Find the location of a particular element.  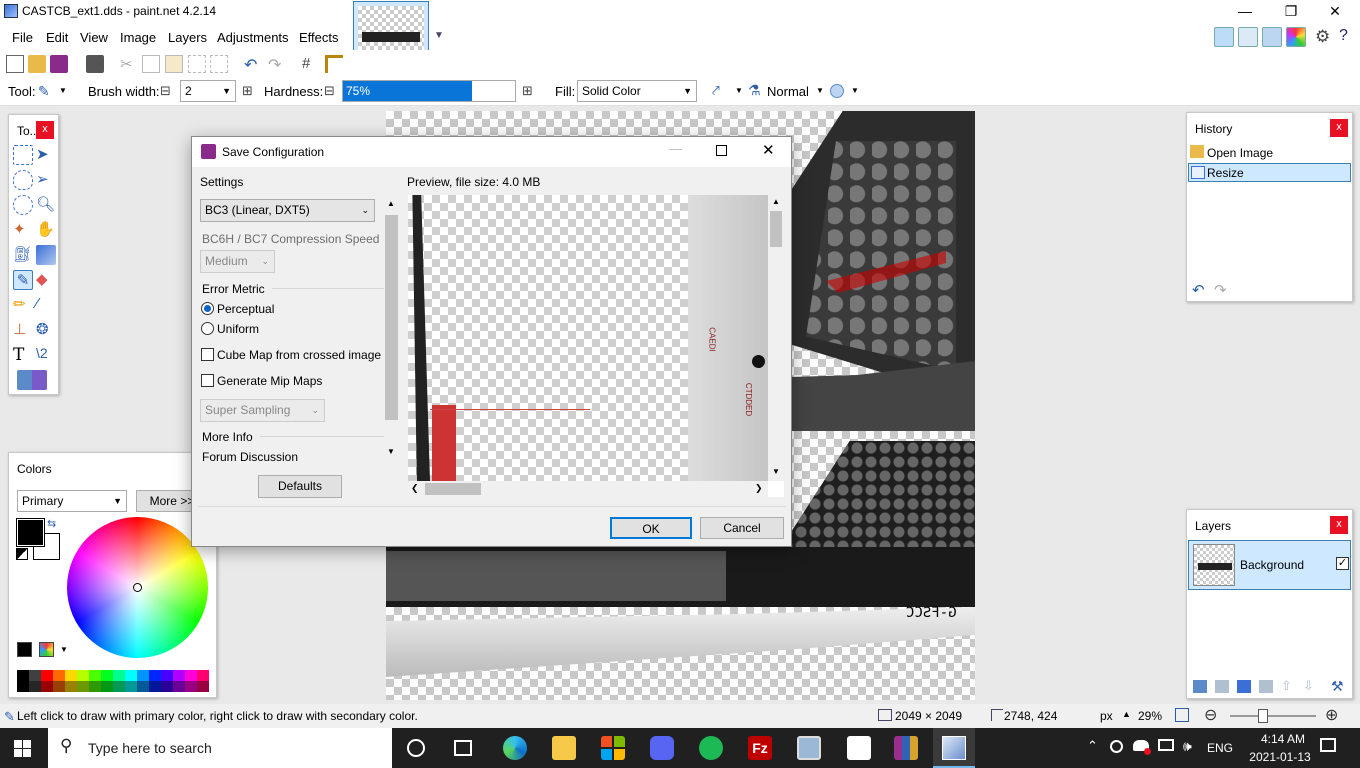

ellipse-select-tool-icon is located at coordinates (23, 205).